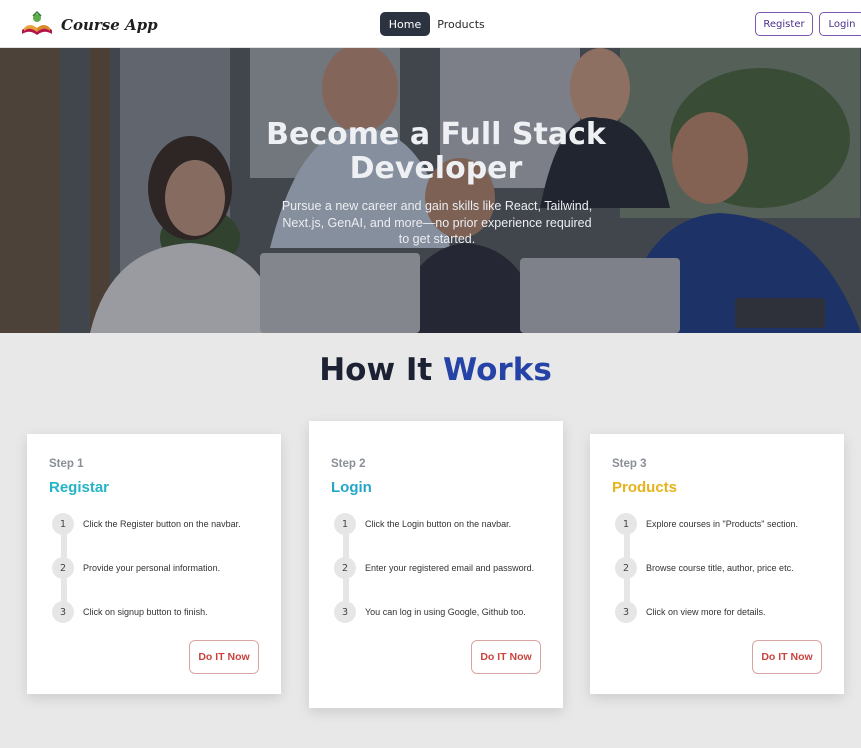 The width and height of the screenshot is (861, 748). I want to click on step-text: Explore courses in "Products" section., so click(722, 524).